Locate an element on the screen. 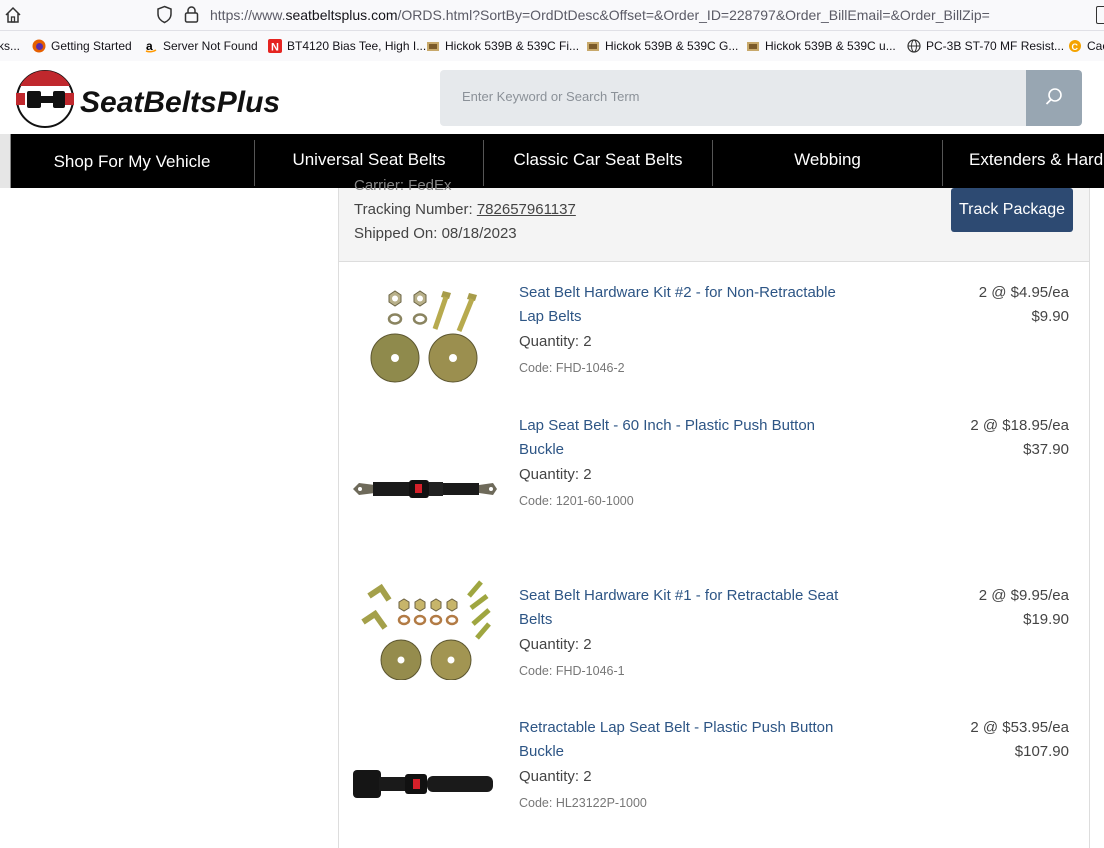 This screenshot has height=848, width=1104. item-code: Code: 1201-60-1000 is located at coordinates (576, 501).